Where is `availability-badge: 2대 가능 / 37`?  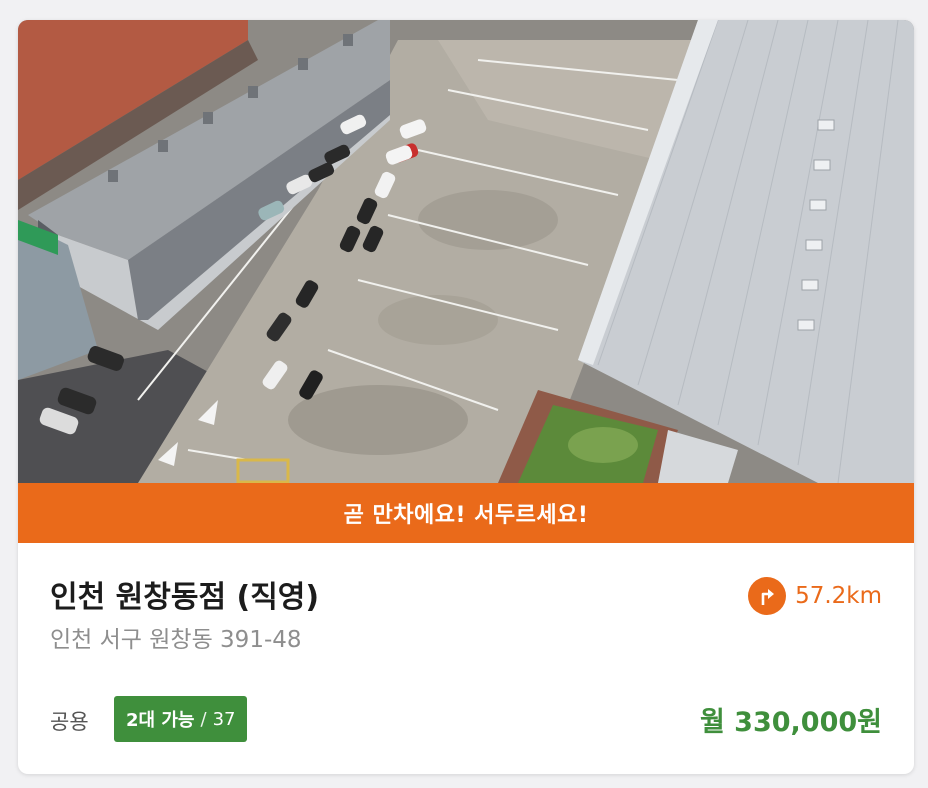 availability-badge: 2대 가능 / 37 is located at coordinates (181, 719).